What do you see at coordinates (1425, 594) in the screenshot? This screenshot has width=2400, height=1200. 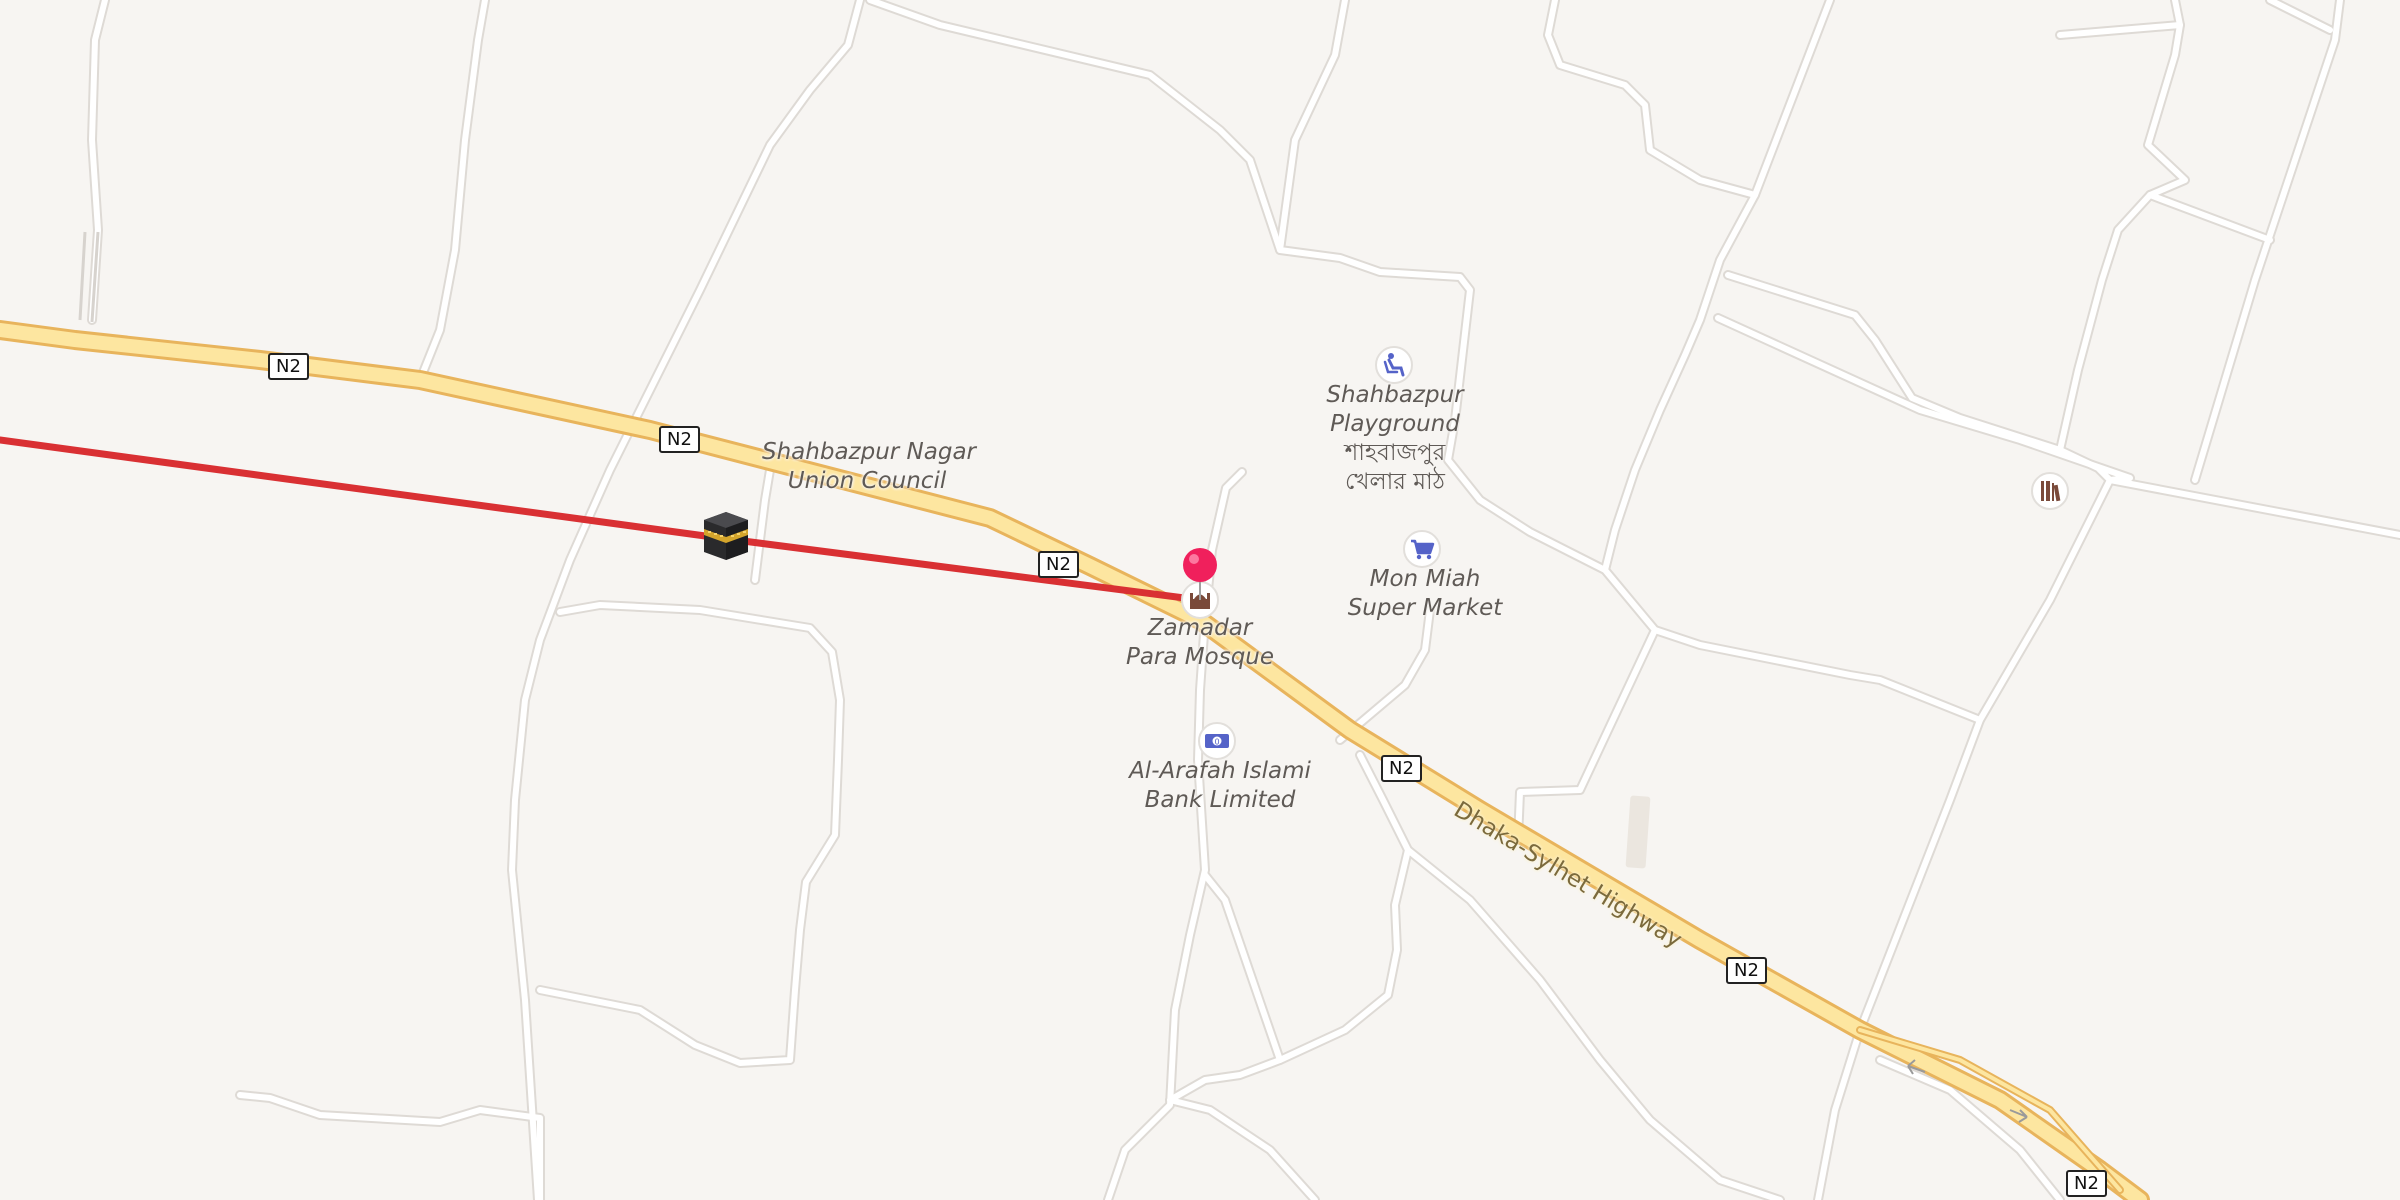 I see `place-label-supermarket: Mon Miah Super Market` at bounding box center [1425, 594].